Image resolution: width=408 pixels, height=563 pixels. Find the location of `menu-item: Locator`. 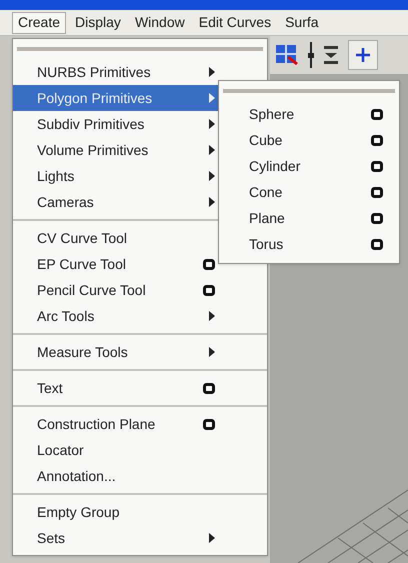

menu-item: Locator is located at coordinates (139, 450).